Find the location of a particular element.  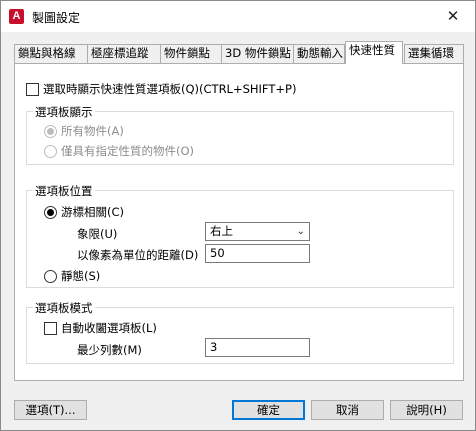

palette-display-group: 選項板顯示 所有物件(A) 僅具有指定性質的物件(O) is located at coordinates (240, 134).